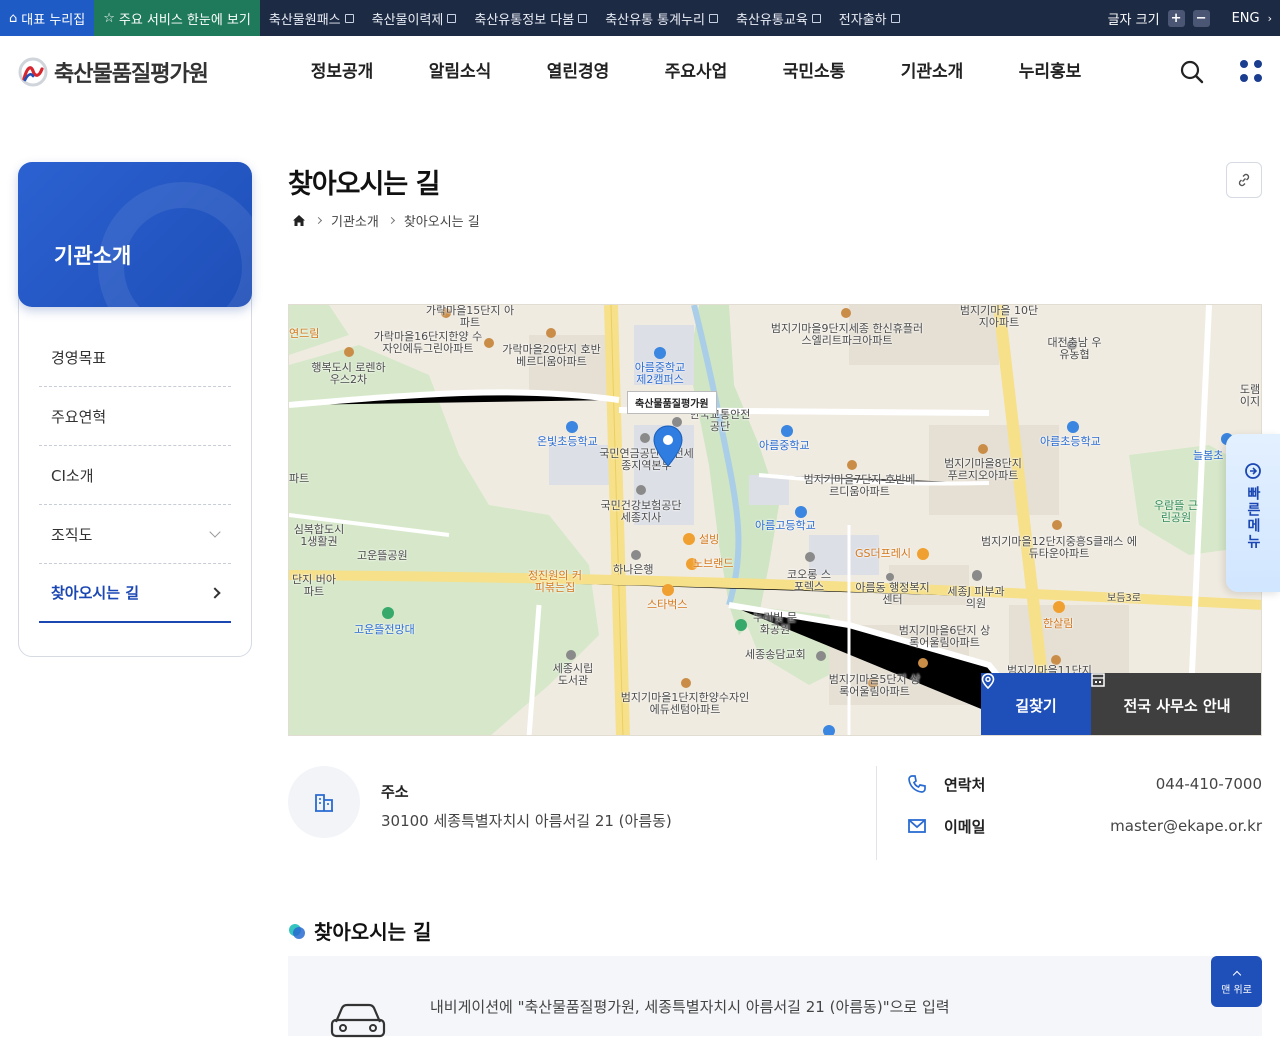 The image size is (1280, 1038). What do you see at coordinates (778, 18) in the screenshot?
I see `link-education: 축산유통교육` at bounding box center [778, 18].